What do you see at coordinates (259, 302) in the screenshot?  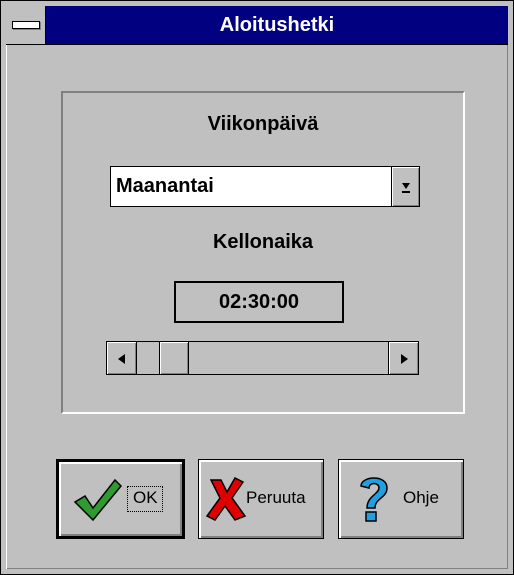 I see `time-display: 02:30:00` at bounding box center [259, 302].